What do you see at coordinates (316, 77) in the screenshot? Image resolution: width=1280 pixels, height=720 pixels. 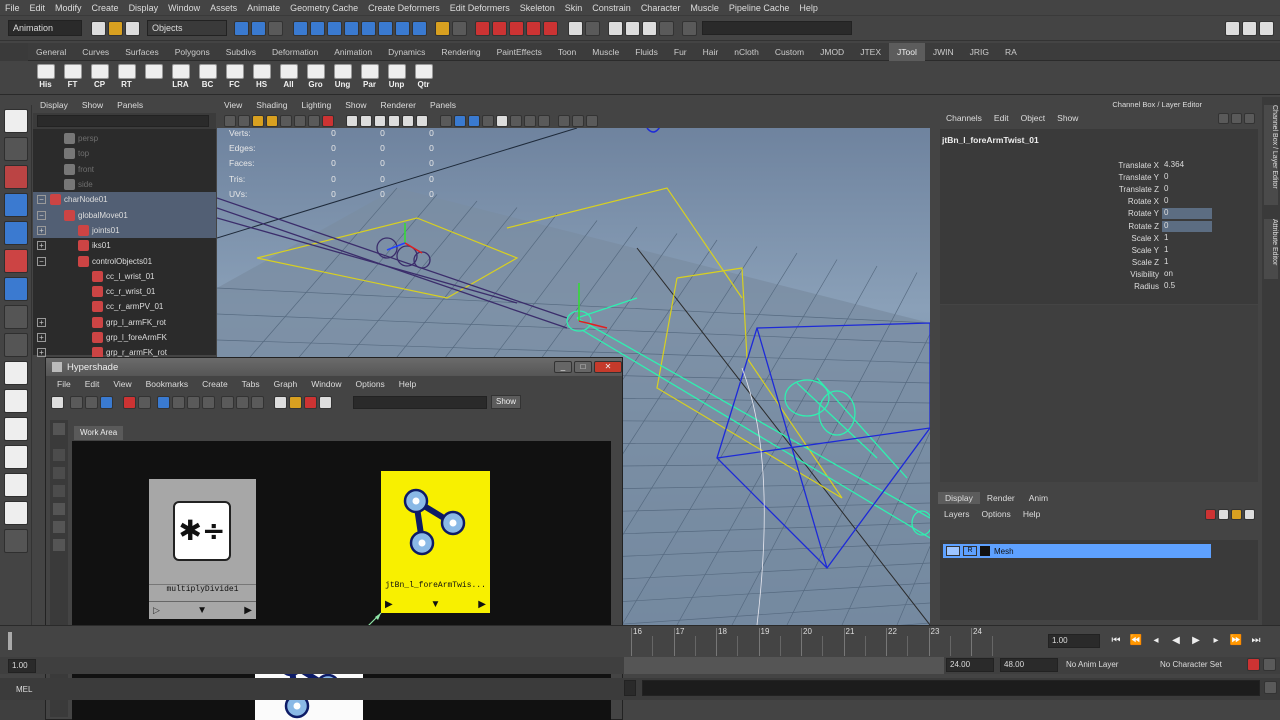 I see `shelf-button: Gro` at bounding box center [316, 77].